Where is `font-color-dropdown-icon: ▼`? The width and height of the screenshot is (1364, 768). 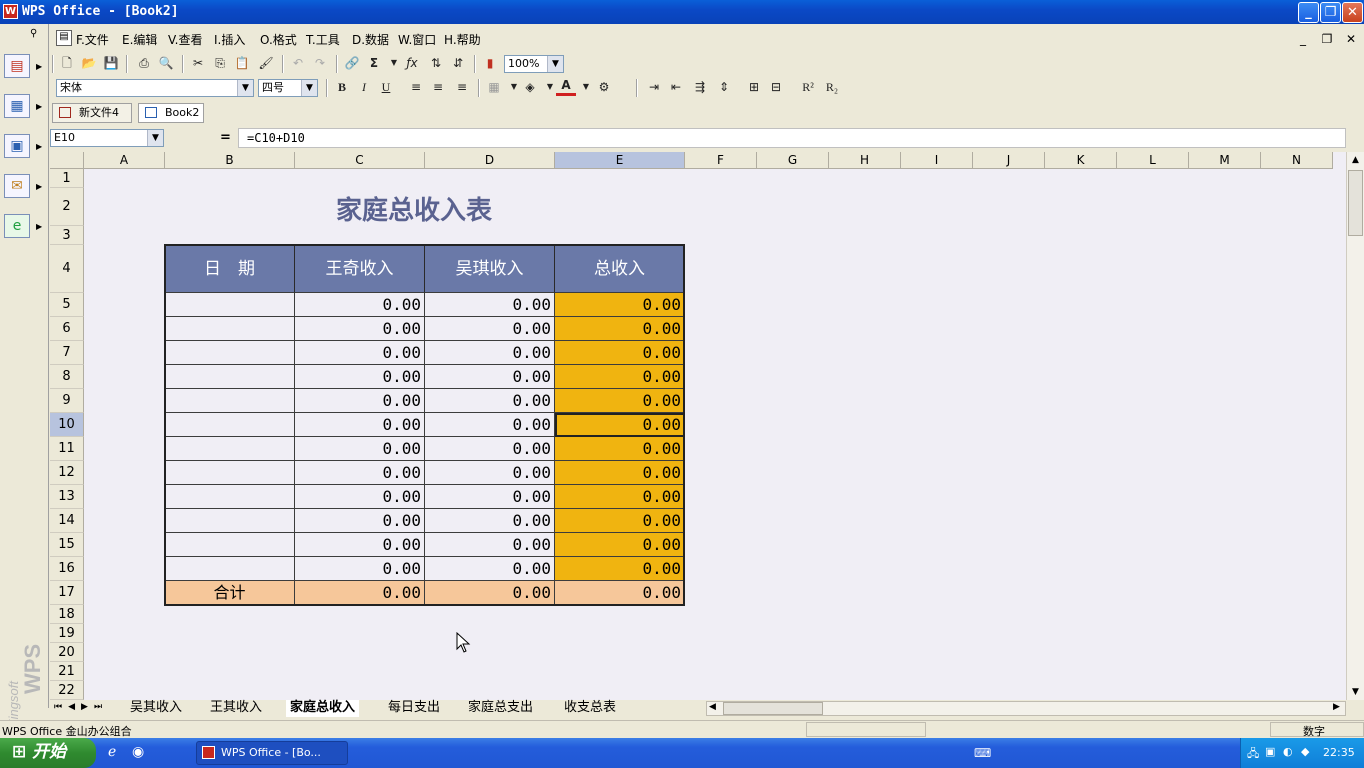
font-color-dropdown-icon: ▼ is located at coordinates (586, 87).